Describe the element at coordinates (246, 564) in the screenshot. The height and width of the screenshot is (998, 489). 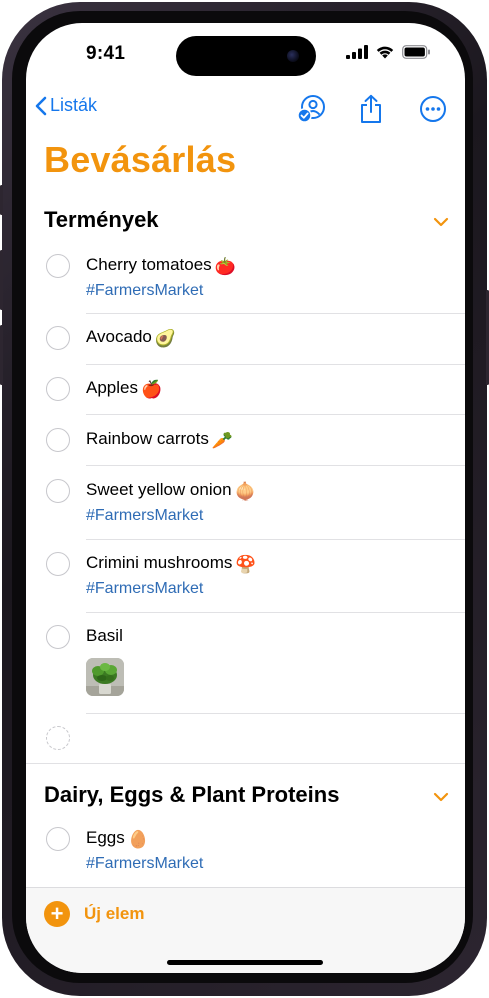
I see `mushroom-emoji: 🍄` at that location.